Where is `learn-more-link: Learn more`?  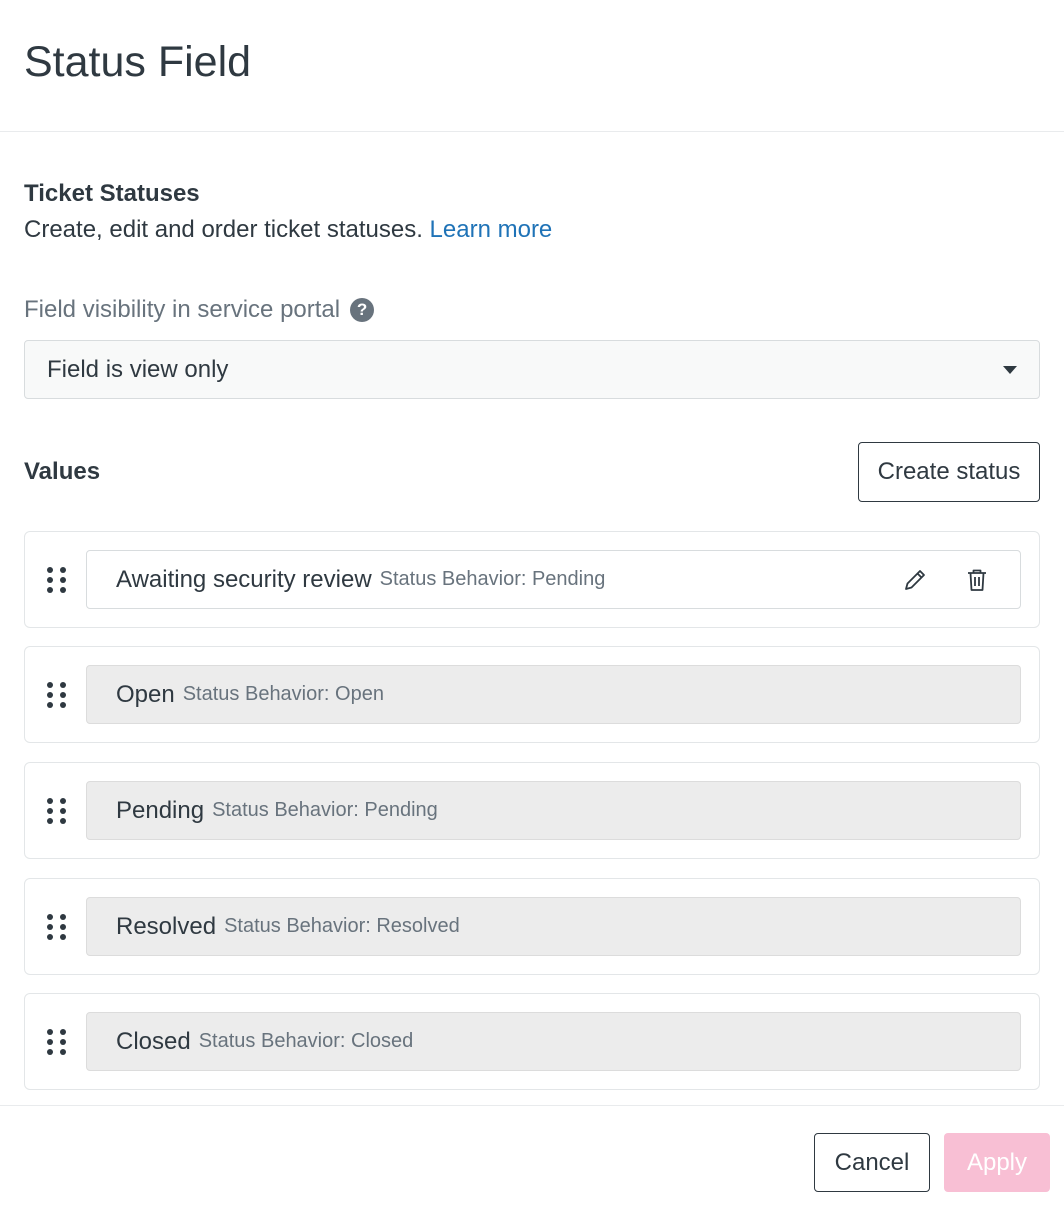
learn-more-link: Learn more is located at coordinates (491, 229).